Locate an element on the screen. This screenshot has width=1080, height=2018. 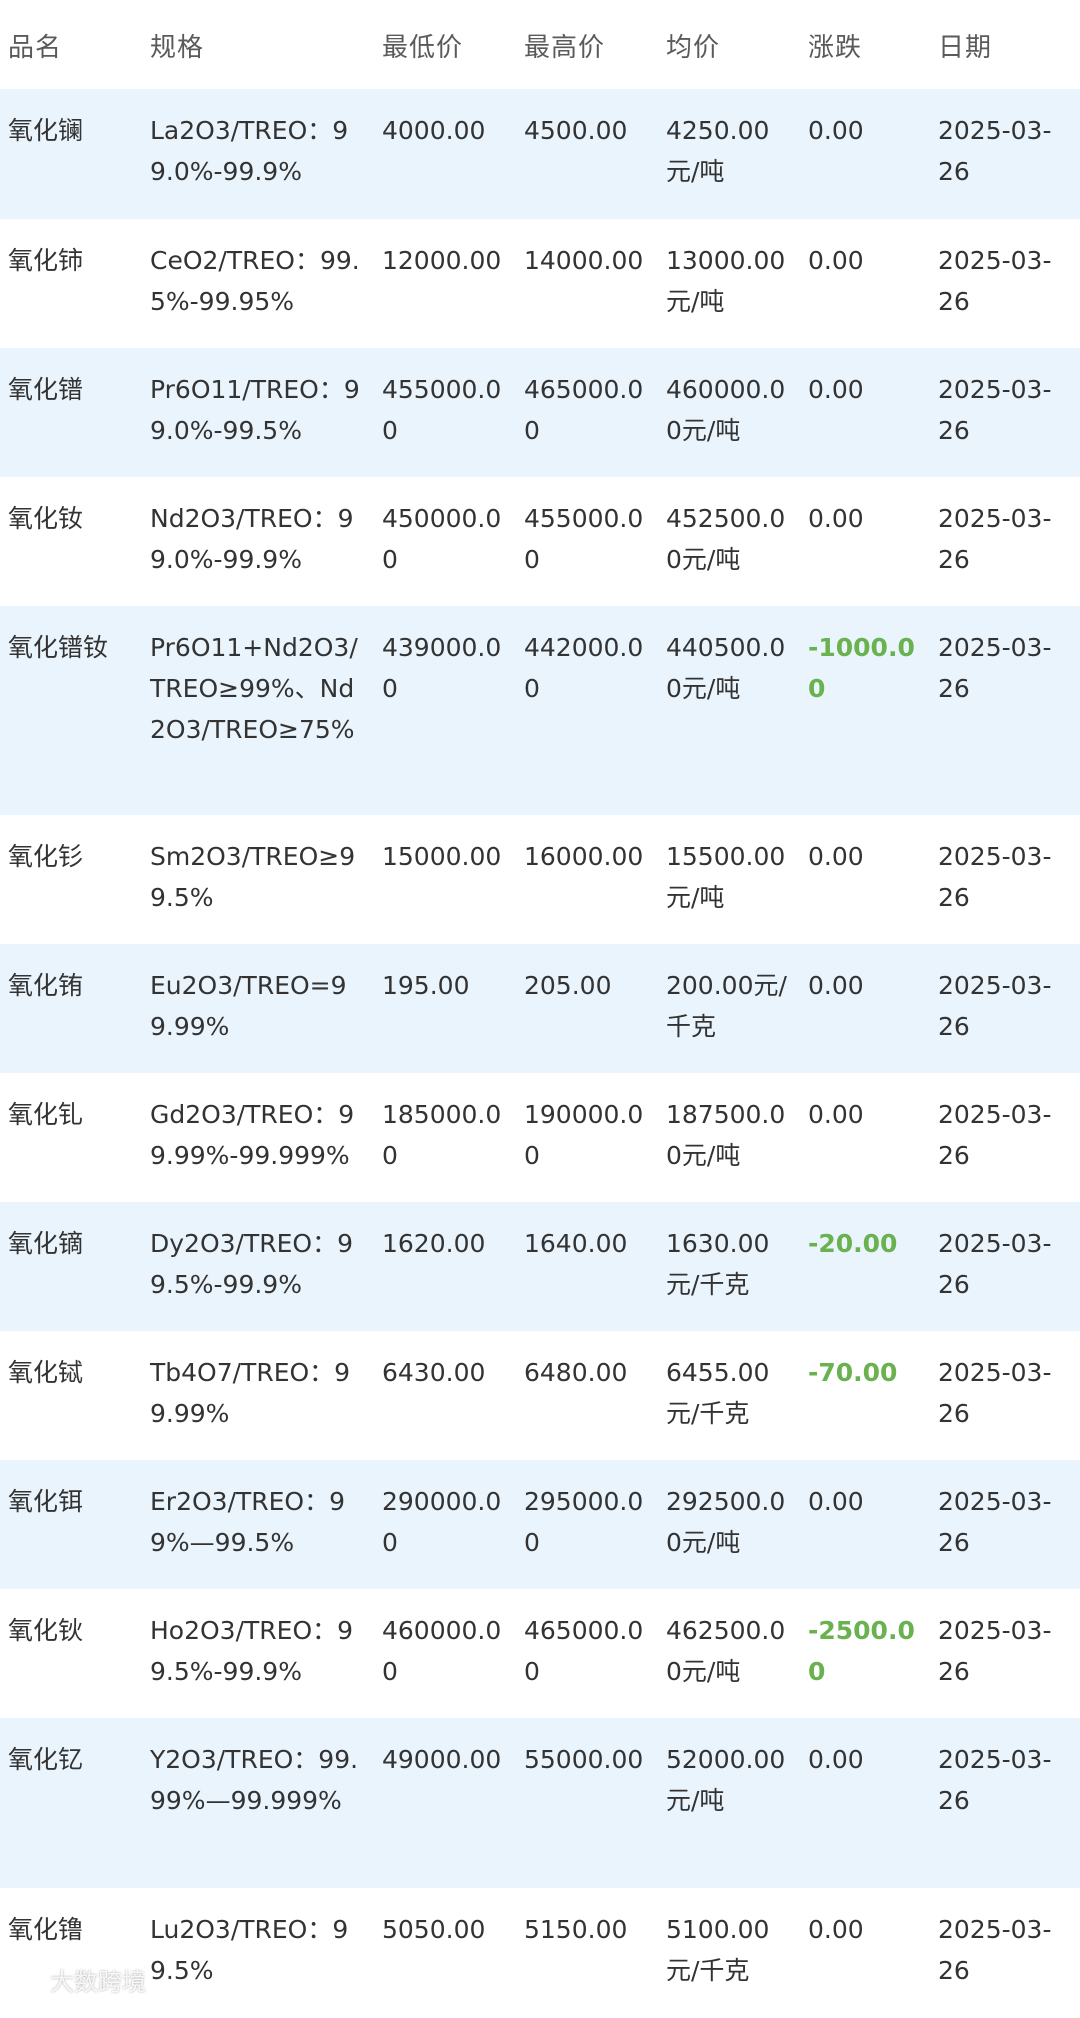
row-avg-price-cell: 462500.00元/吨 is located at coordinates (726, 1651).